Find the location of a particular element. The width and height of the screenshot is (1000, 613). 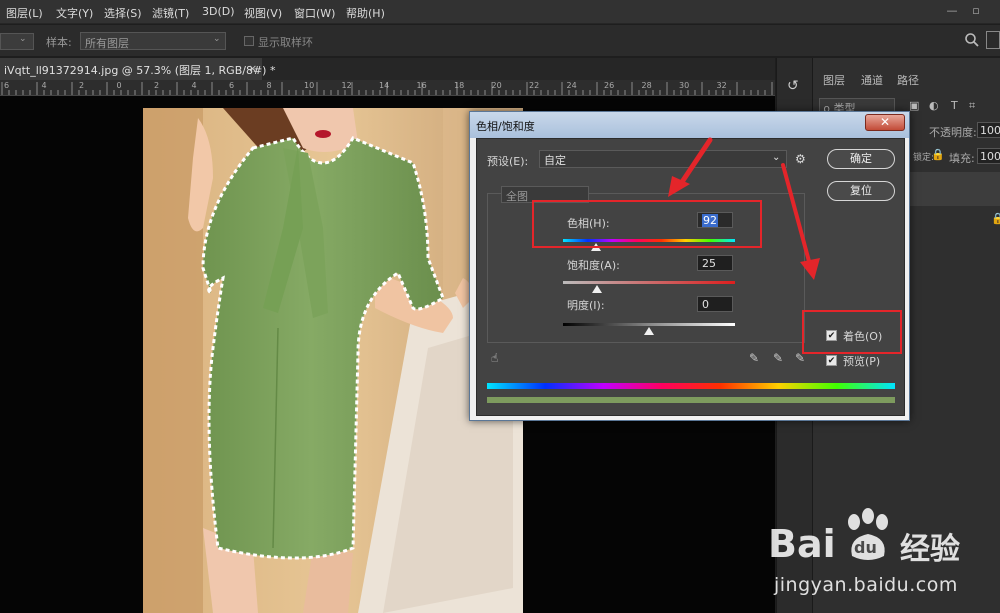

watermark-url: jingyan.baidu.com is located at coordinates (866, 585).